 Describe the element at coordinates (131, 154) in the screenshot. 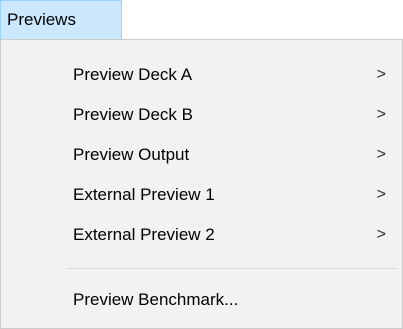

I see `menu-item-label: Preview Output` at that location.